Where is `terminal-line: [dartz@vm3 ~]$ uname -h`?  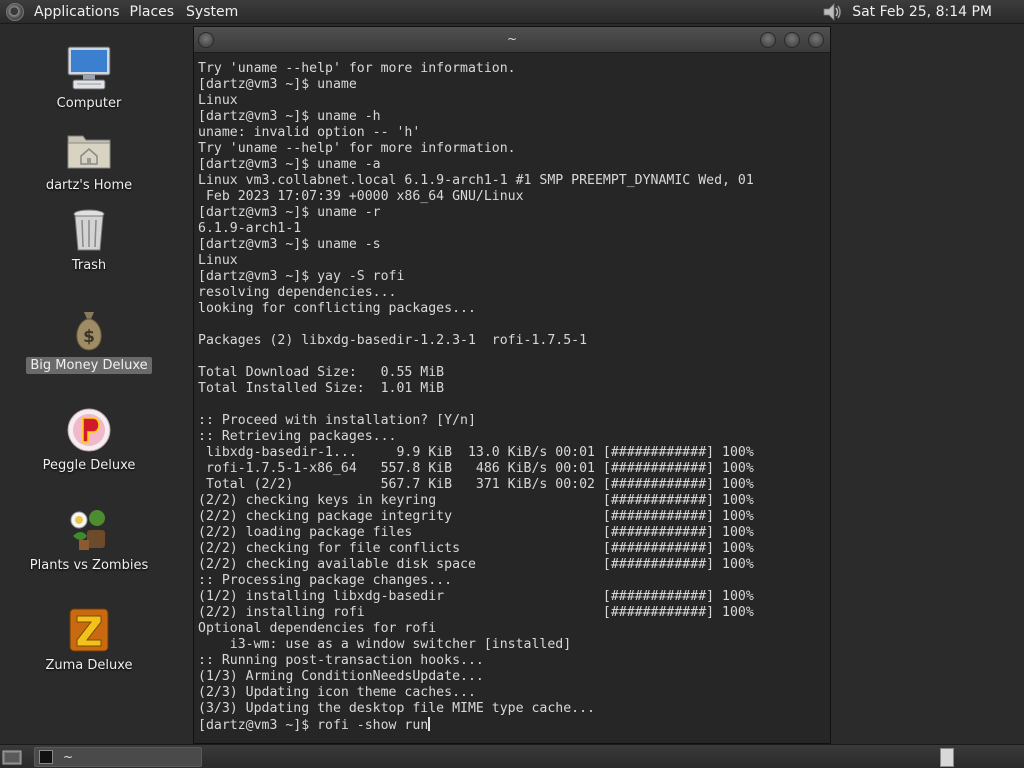
terminal-line: [dartz@vm3 ~]$ uname -h is located at coordinates (512, 117).